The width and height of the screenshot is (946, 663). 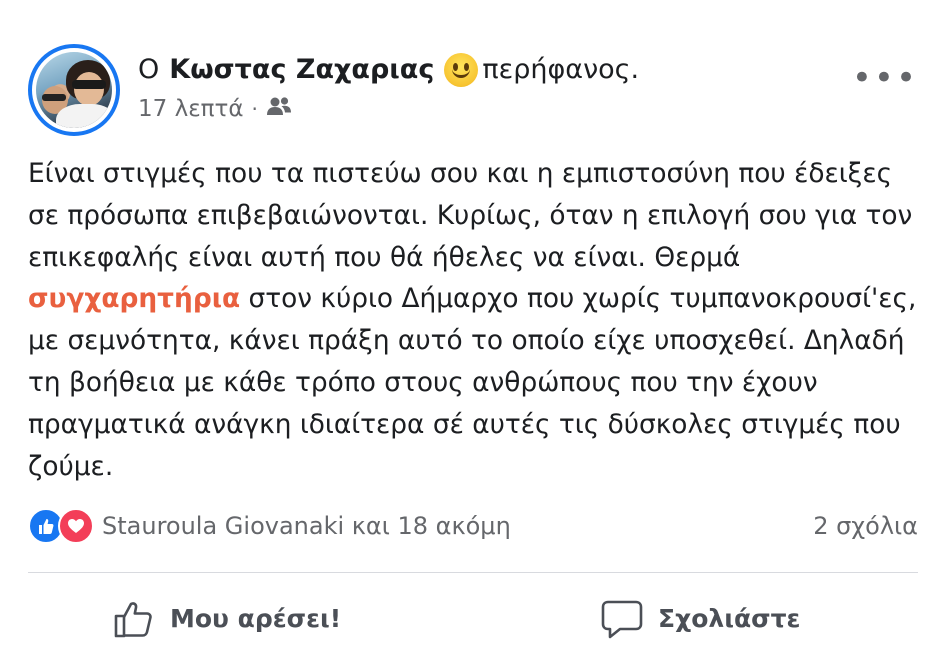 What do you see at coordinates (729, 618) in the screenshot?
I see `comment-button-label: Σχολιάστε` at bounding box center [729, 618].